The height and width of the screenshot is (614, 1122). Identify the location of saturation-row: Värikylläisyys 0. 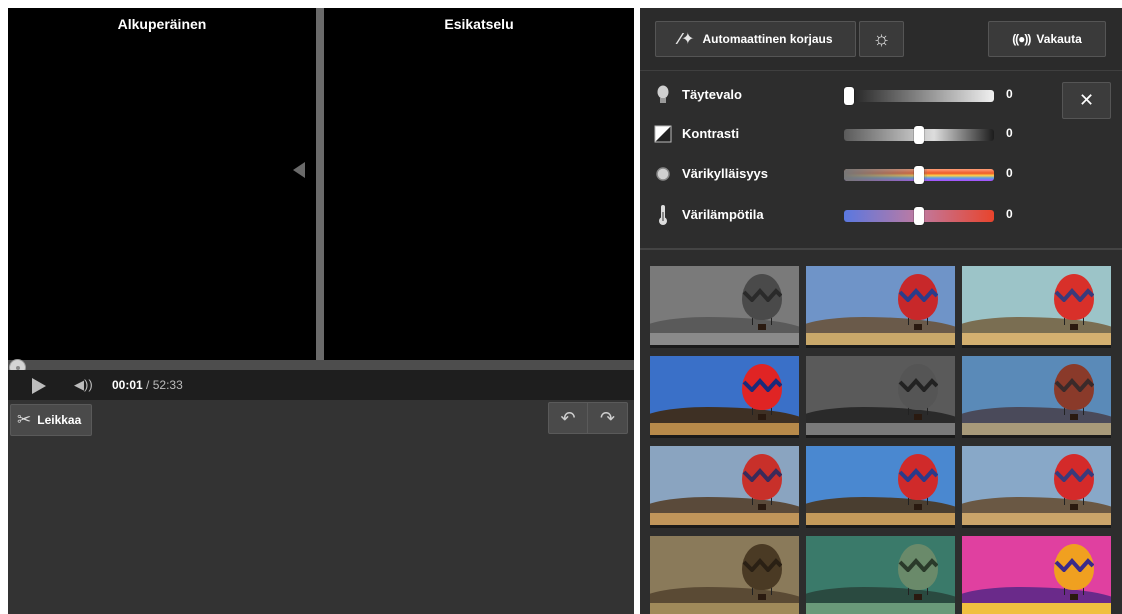
(840, 175).